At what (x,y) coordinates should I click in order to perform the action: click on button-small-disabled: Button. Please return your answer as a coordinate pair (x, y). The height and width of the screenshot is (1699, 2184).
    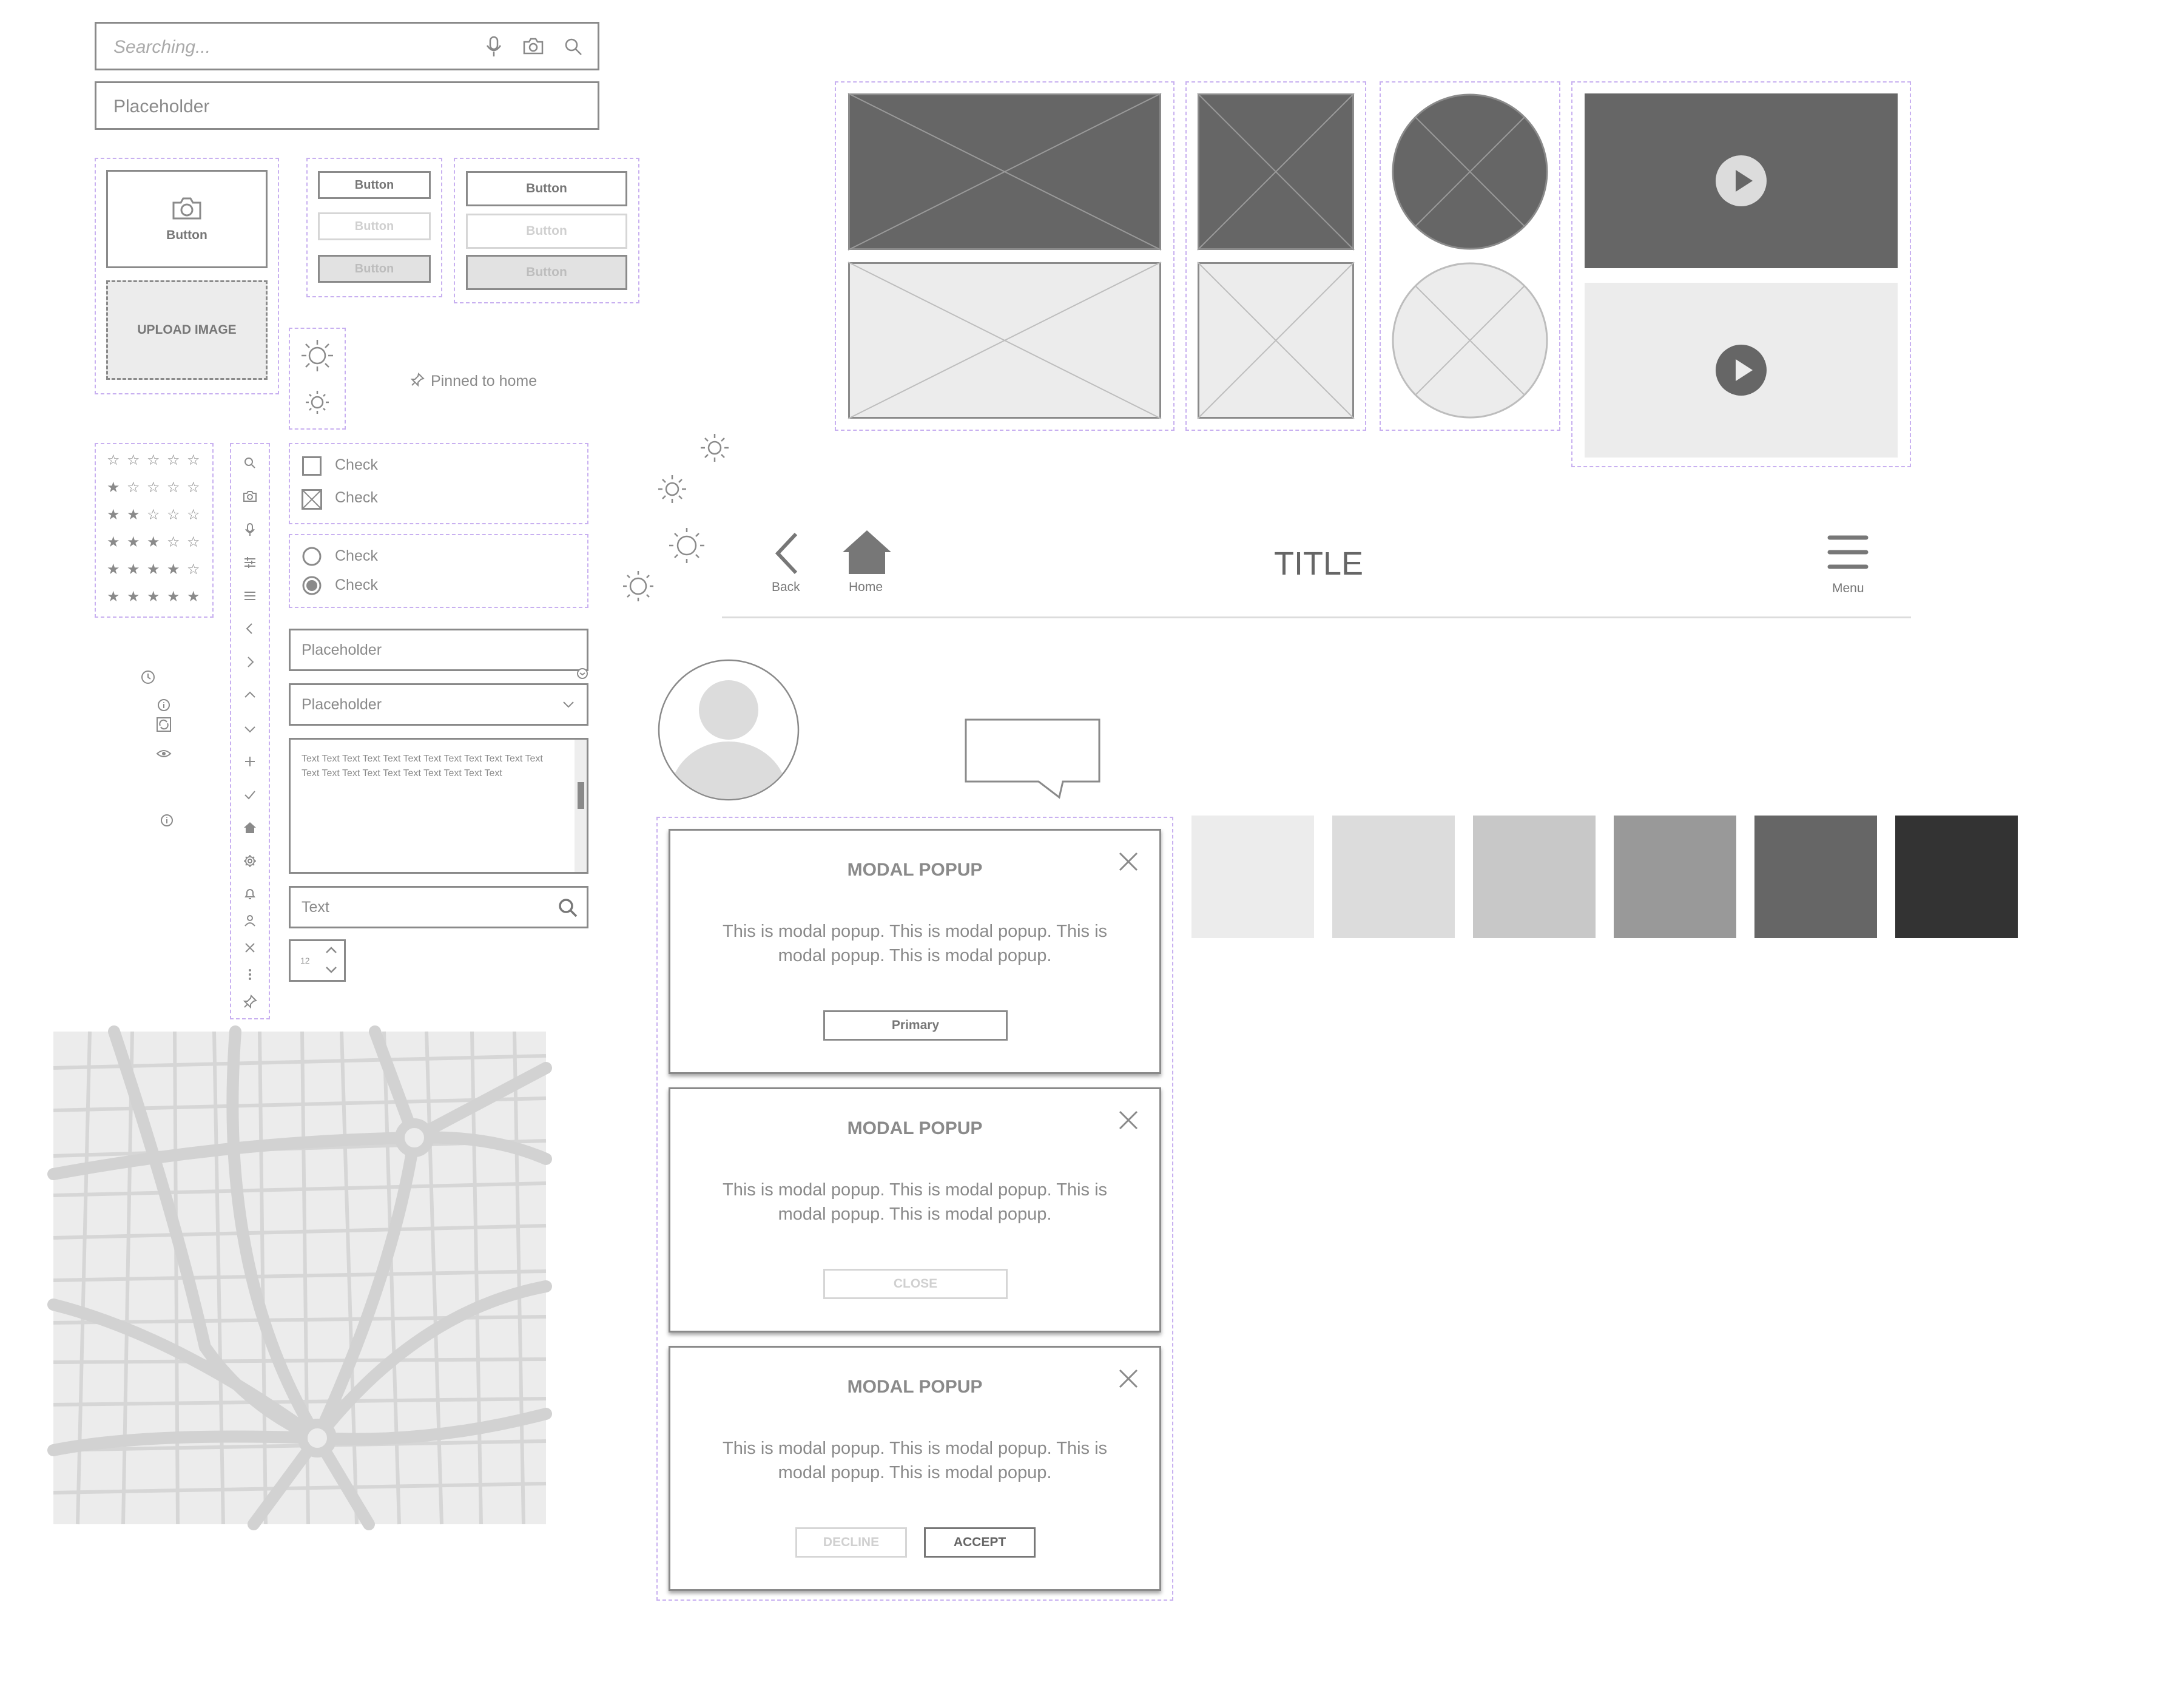
    Looking at the image, I should click on (374, 226).